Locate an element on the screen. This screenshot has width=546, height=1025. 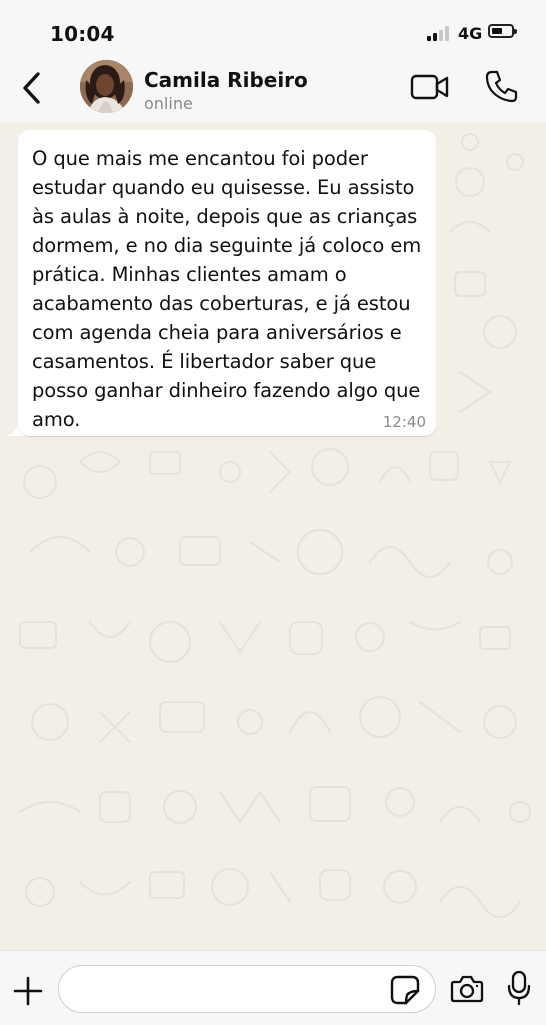
status-bar: 10:04 4G is located at coordinates (273, 30).